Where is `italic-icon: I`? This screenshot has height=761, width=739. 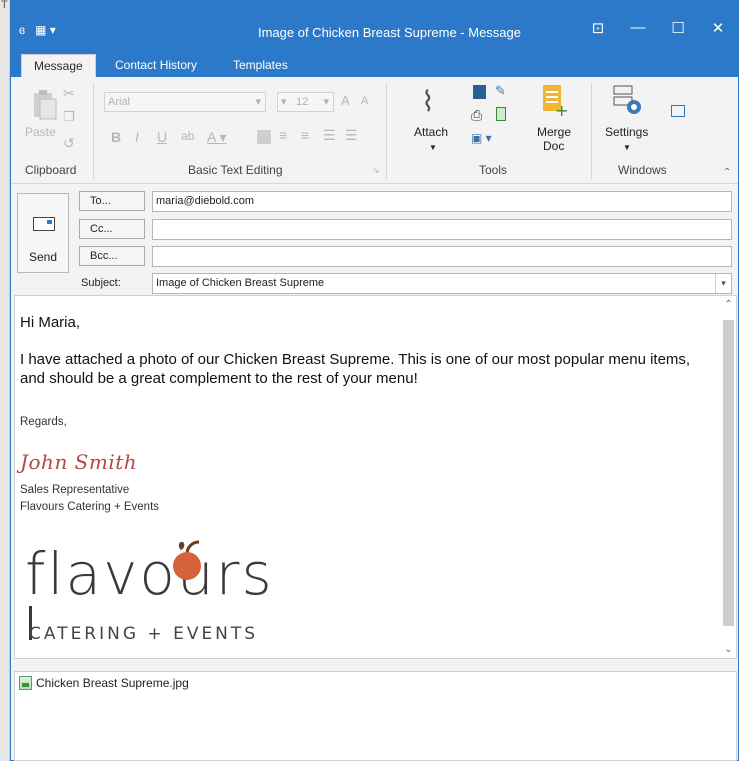
italic-icon: I is located at coordinates (137, 137).